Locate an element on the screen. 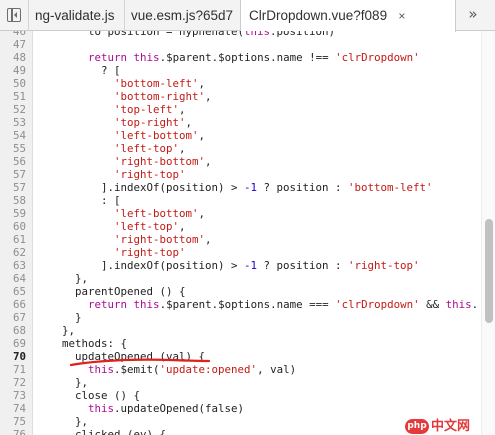 Image resolution: width=495 pixels, height=435 pixels. tab-label: ng-validate.js is located at coordinates (75, 15).